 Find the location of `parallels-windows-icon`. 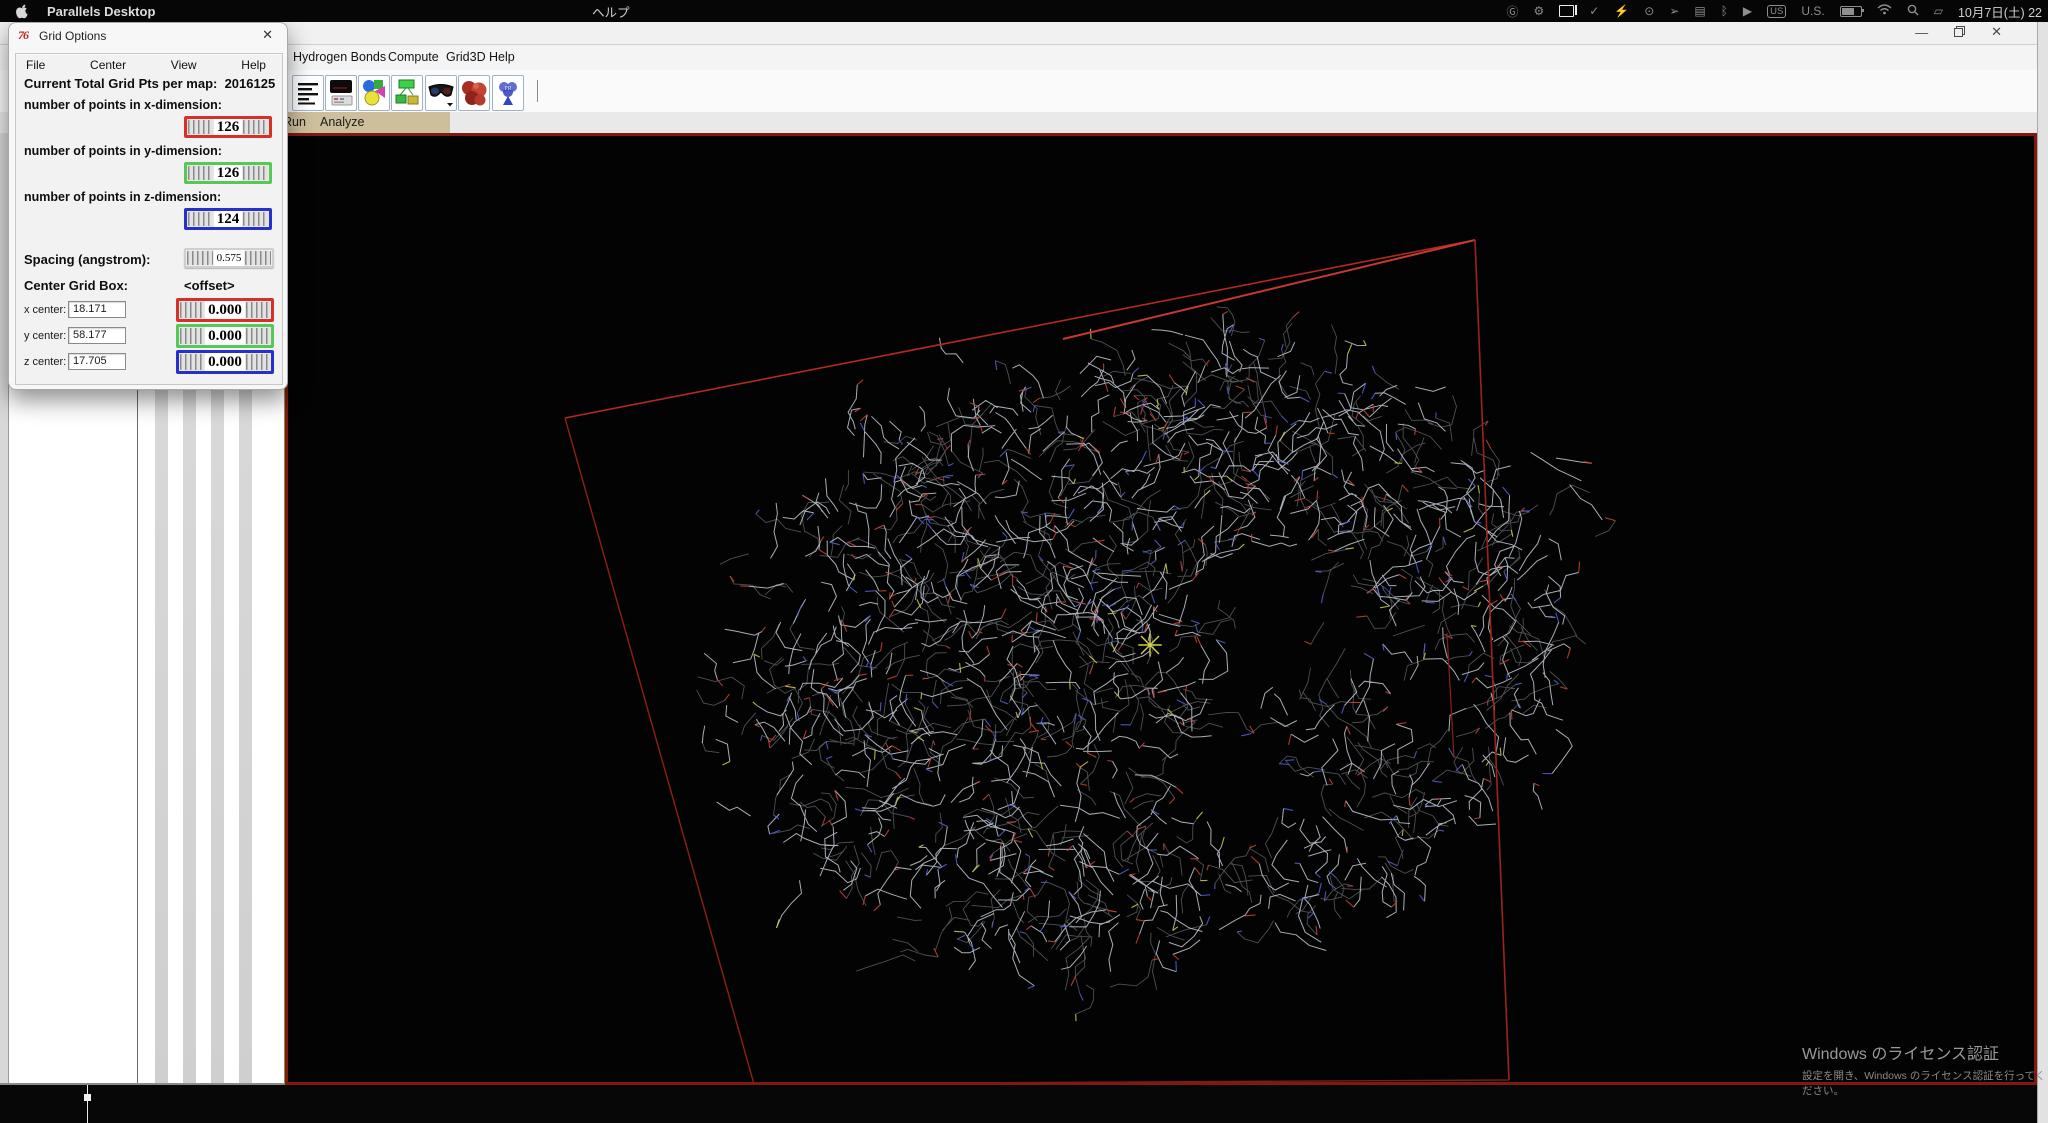

parallels-windows-icon is located at coordinates (1568, 11).